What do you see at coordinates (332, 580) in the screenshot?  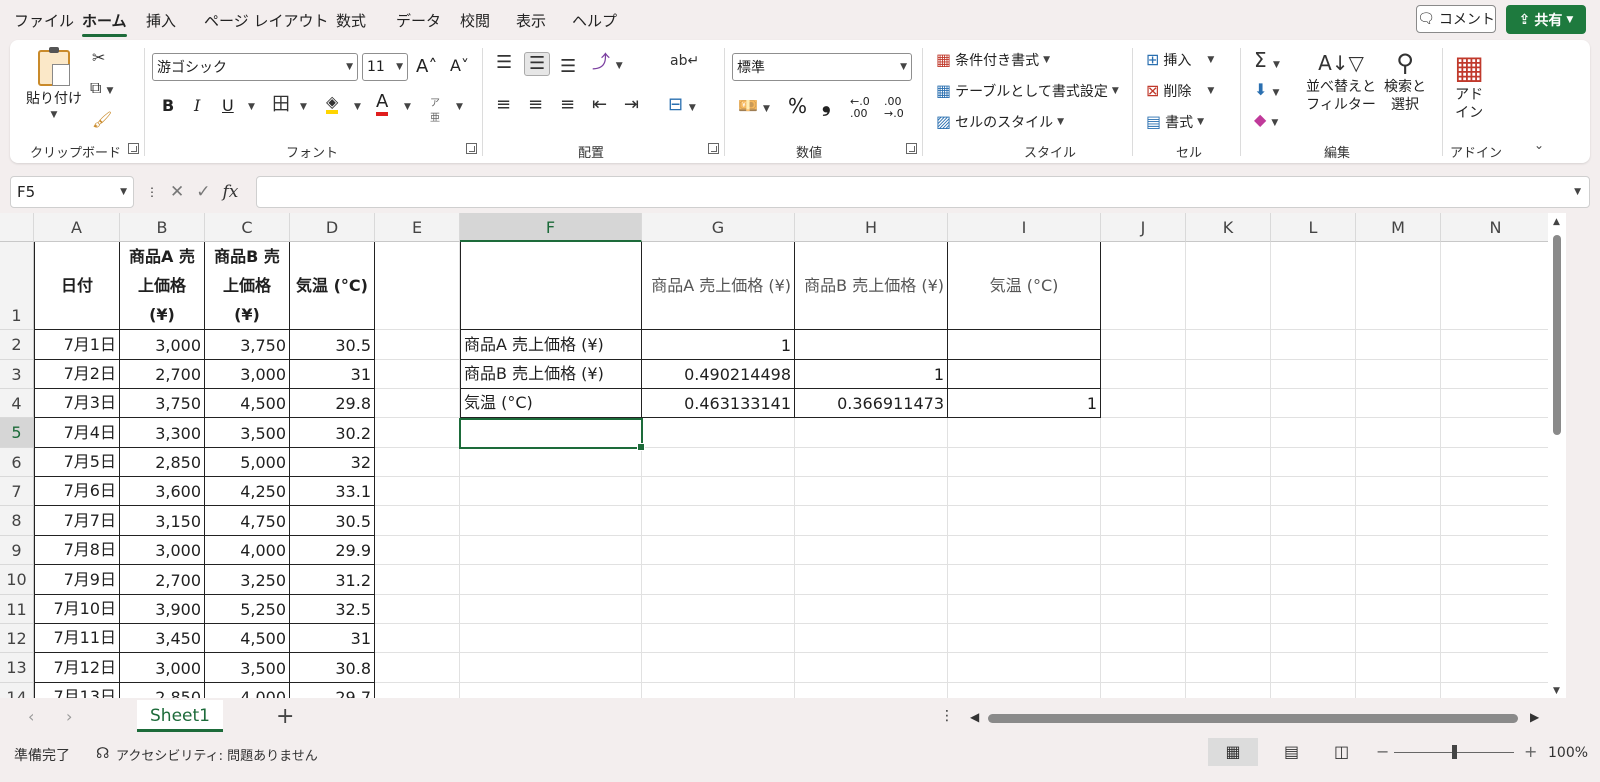 I see `cell-d10: 31.2` at bounding box center [332, 580].